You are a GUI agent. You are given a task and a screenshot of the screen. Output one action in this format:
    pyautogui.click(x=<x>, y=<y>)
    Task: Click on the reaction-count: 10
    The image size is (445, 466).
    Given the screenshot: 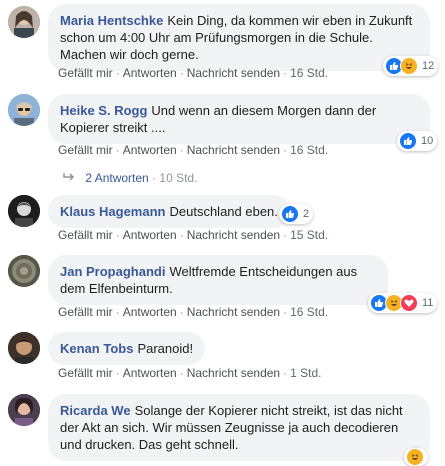 What is the action you would take?
    pyautogui.click(x=427, y=141)
    